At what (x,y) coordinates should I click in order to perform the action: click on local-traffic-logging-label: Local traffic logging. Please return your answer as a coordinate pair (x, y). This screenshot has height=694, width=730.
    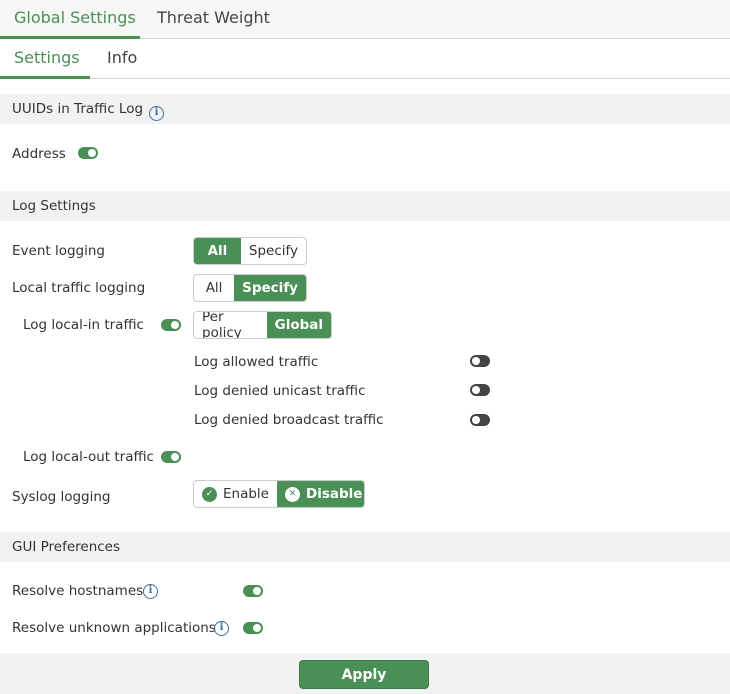
    Looking at the image, I should click on (79, 288).